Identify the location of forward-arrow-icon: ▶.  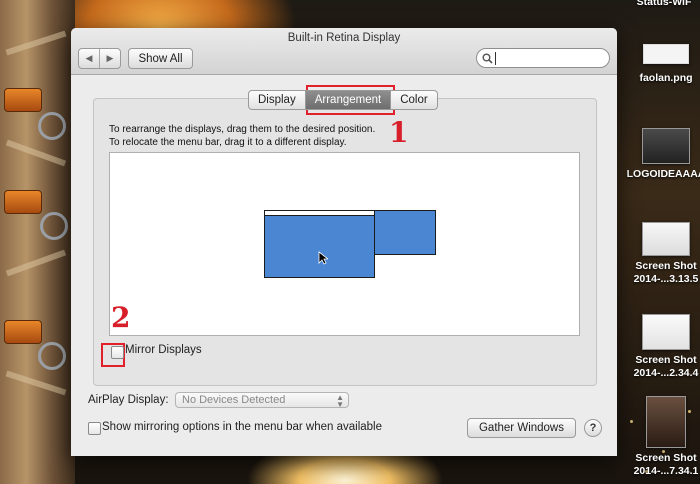
(110, 58).